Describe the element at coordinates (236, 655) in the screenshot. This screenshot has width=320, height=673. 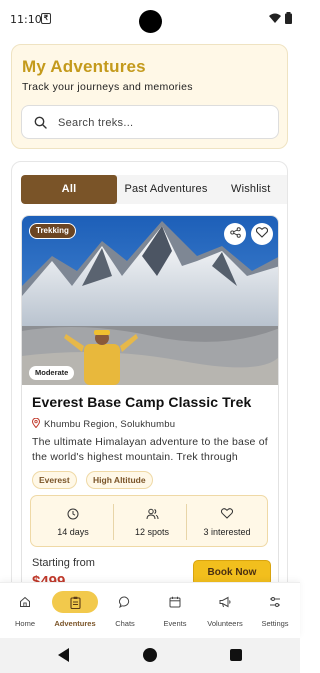
I see `recents-icon` at that location.